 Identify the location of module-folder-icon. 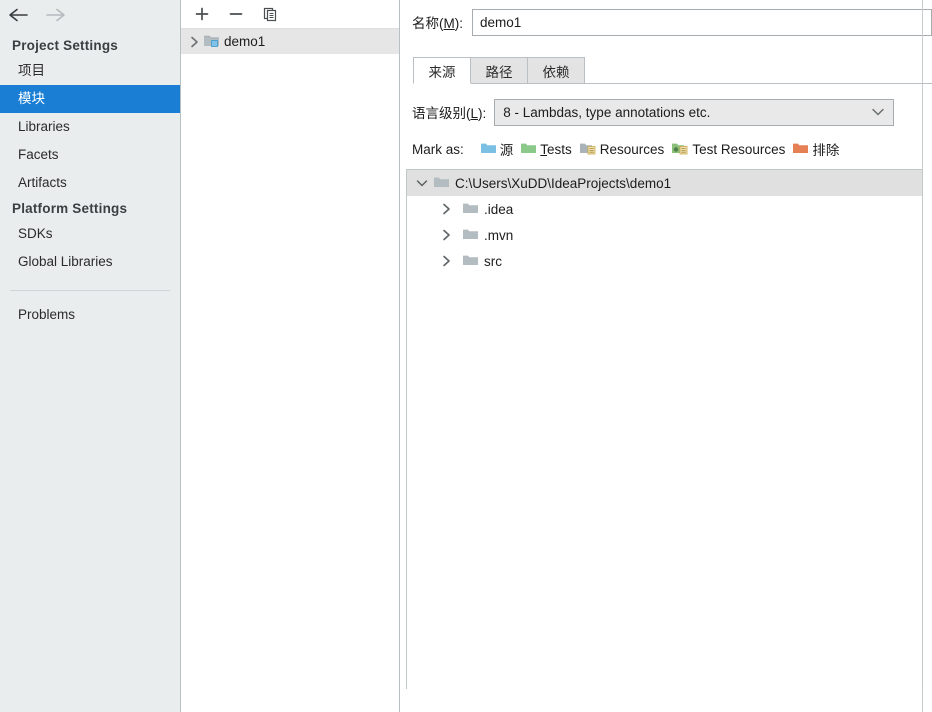
(211, 42).